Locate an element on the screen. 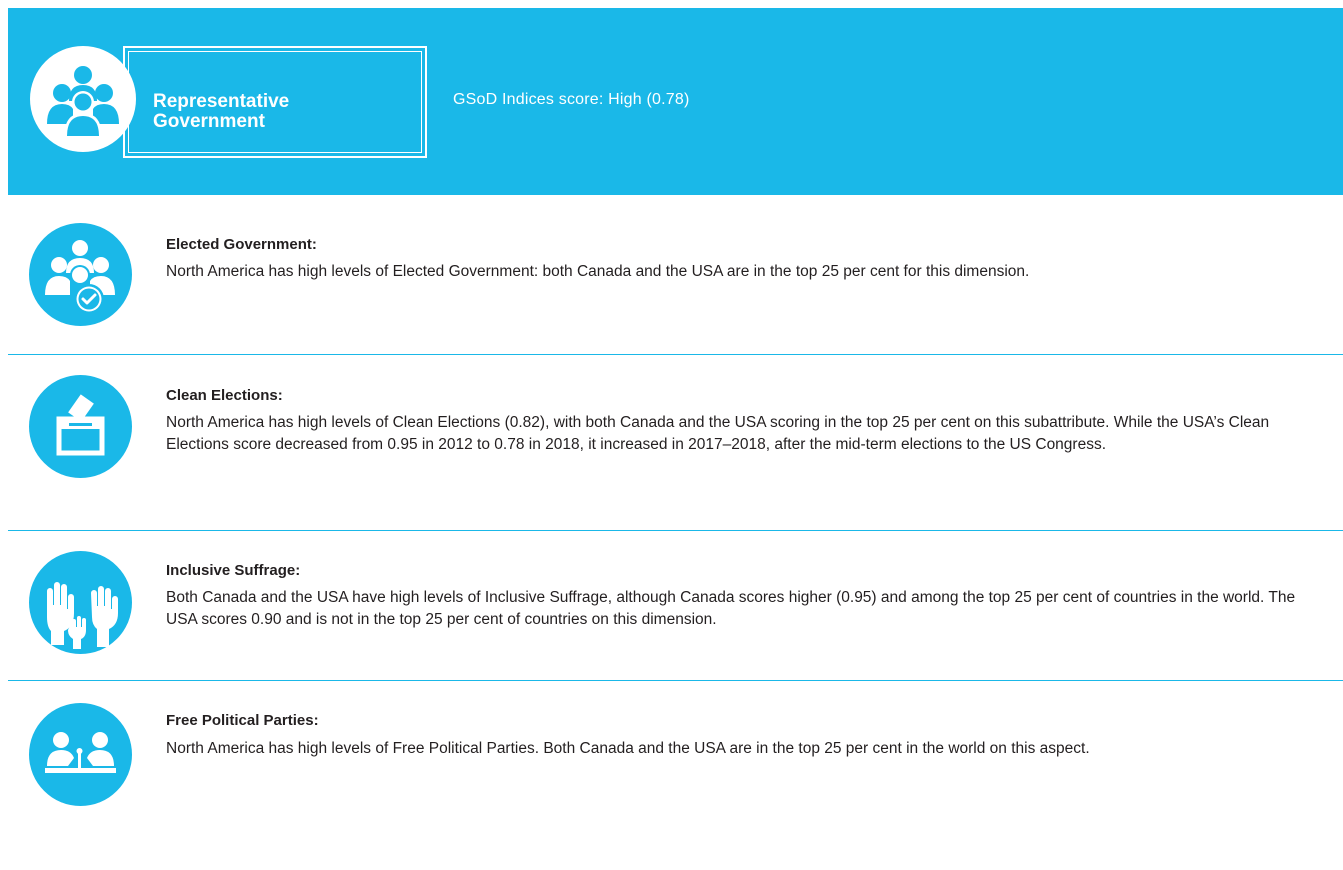  people-group-icon is located at coordinates (83, 99).